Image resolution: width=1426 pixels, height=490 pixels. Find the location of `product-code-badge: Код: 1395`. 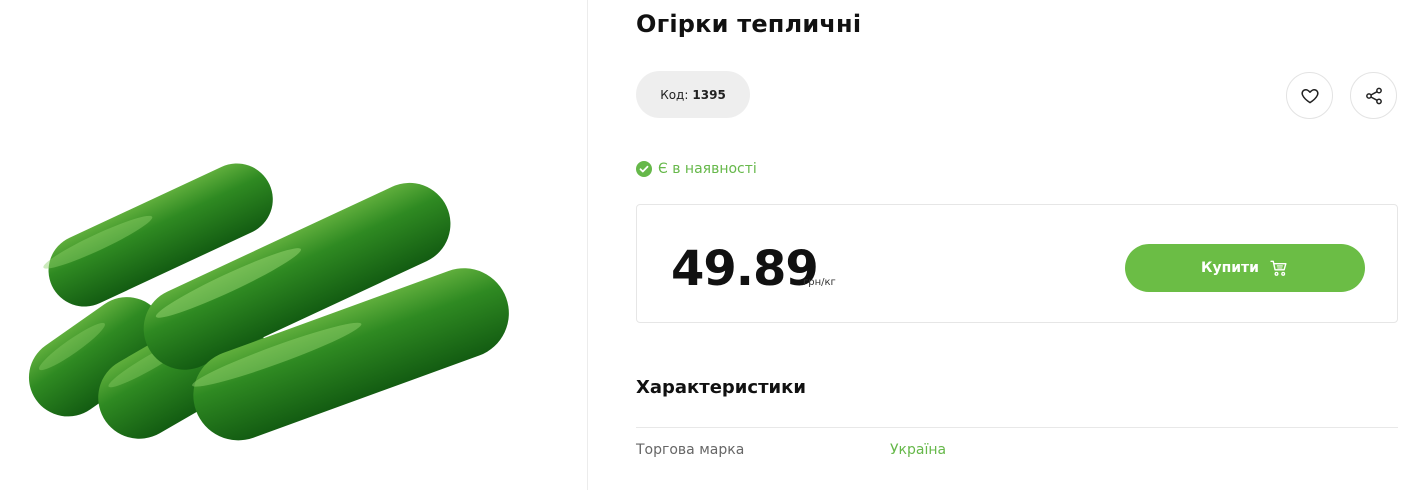

product-code-badge: Код: 1395 is located at coordinates (693, 94).